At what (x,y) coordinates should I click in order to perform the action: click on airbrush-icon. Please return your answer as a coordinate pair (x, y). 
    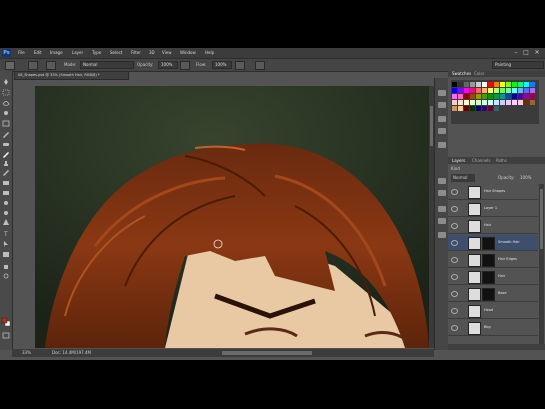
    Looking at the image, I should click on (240, 65).